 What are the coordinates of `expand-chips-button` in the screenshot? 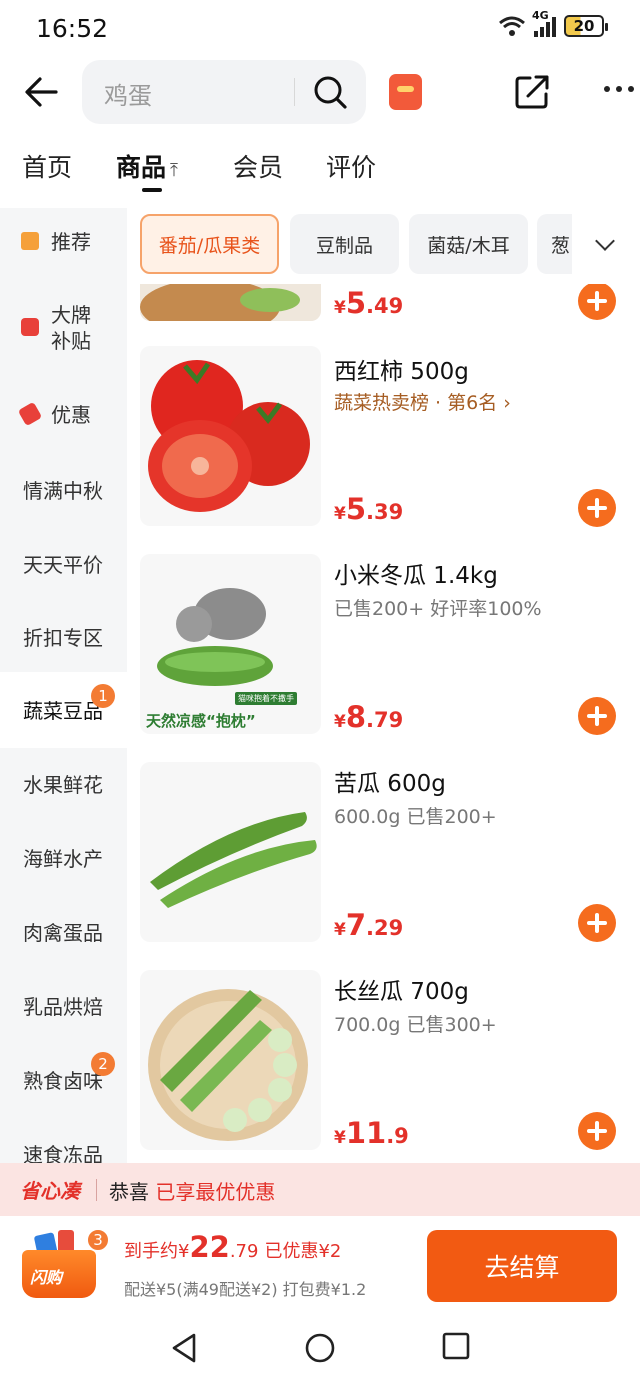 It's located at (606, 246).